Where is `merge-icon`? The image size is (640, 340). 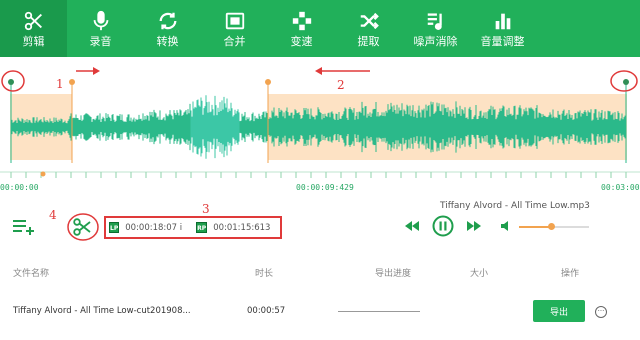
merge-icon is located at coordinates (234, 20).